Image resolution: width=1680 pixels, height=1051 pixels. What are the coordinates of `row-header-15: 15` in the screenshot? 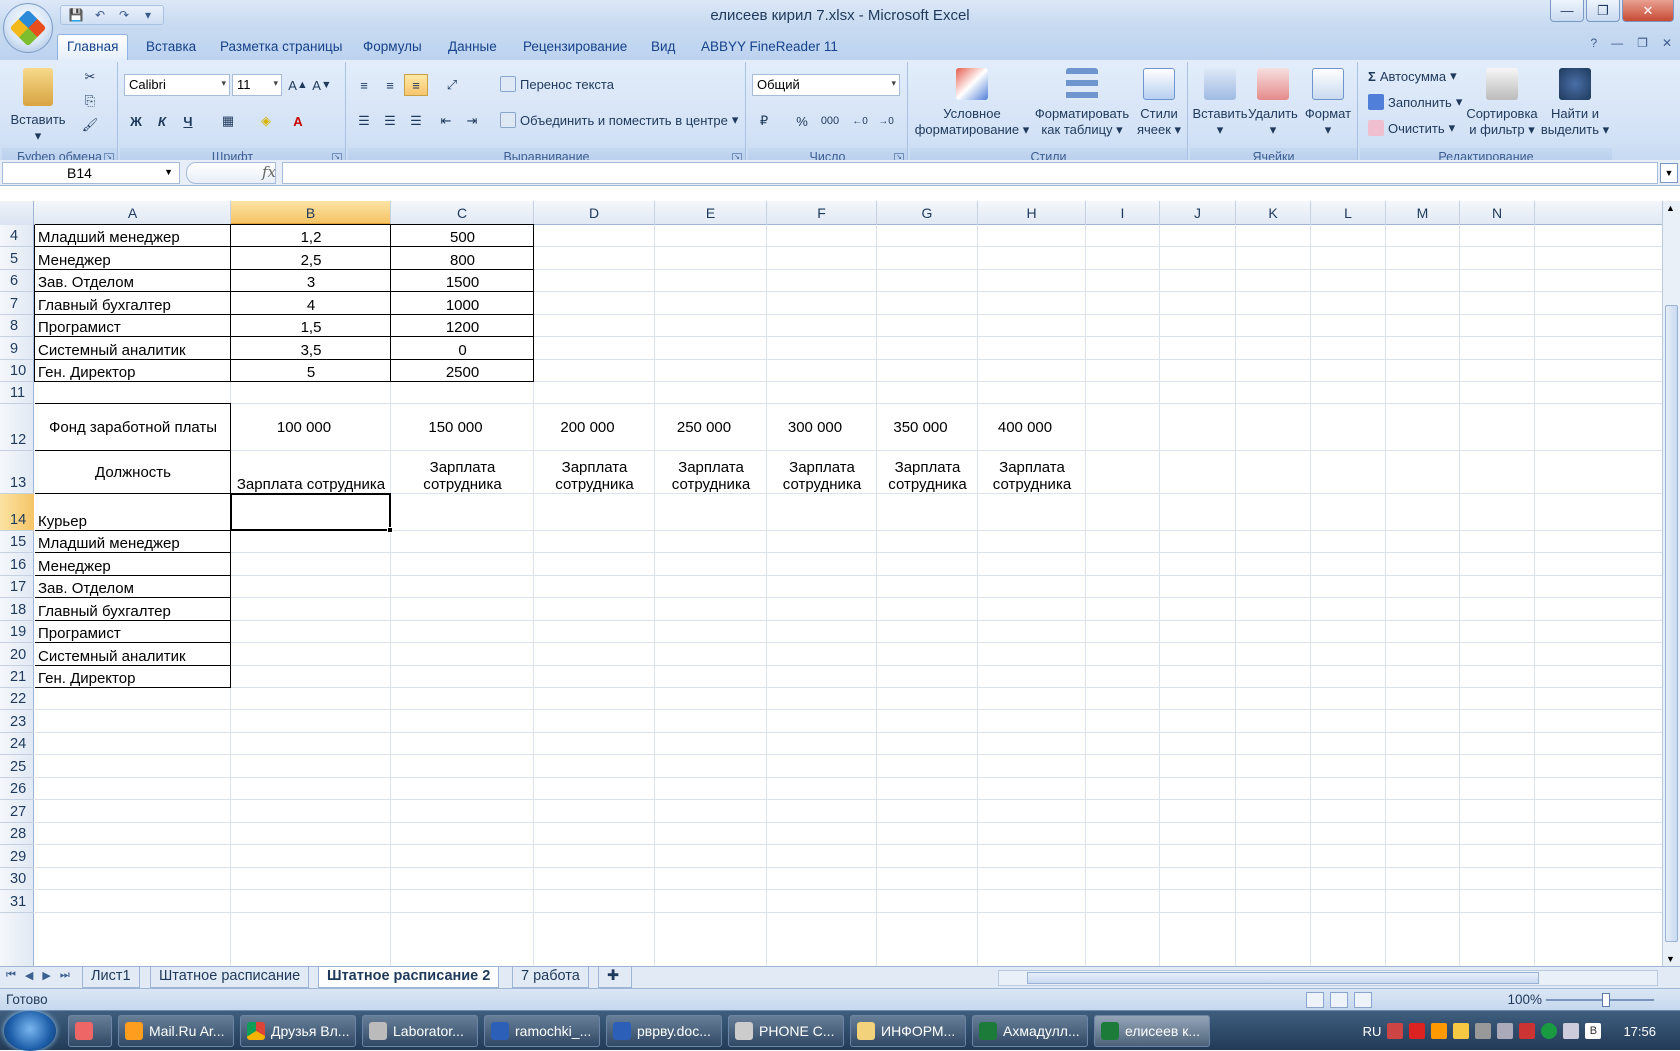 It's located at (17, 542).